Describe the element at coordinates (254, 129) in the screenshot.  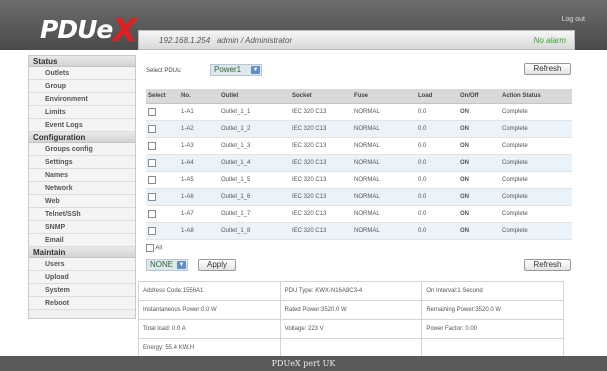
I see `cell-outlet: Outlet_1_2` at that location.